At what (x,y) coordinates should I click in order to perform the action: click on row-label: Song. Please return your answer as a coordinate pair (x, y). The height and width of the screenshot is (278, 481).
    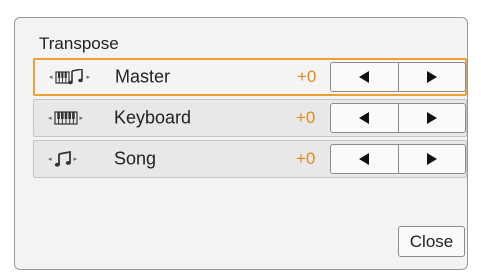
    Looking at the image, I should click on (135, 158).